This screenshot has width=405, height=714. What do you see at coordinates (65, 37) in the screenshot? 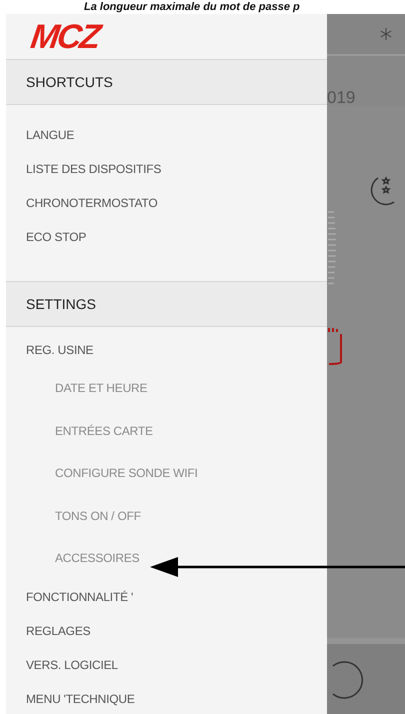
I see `brand-logo: MCZ` at bounding box center [65, 37].